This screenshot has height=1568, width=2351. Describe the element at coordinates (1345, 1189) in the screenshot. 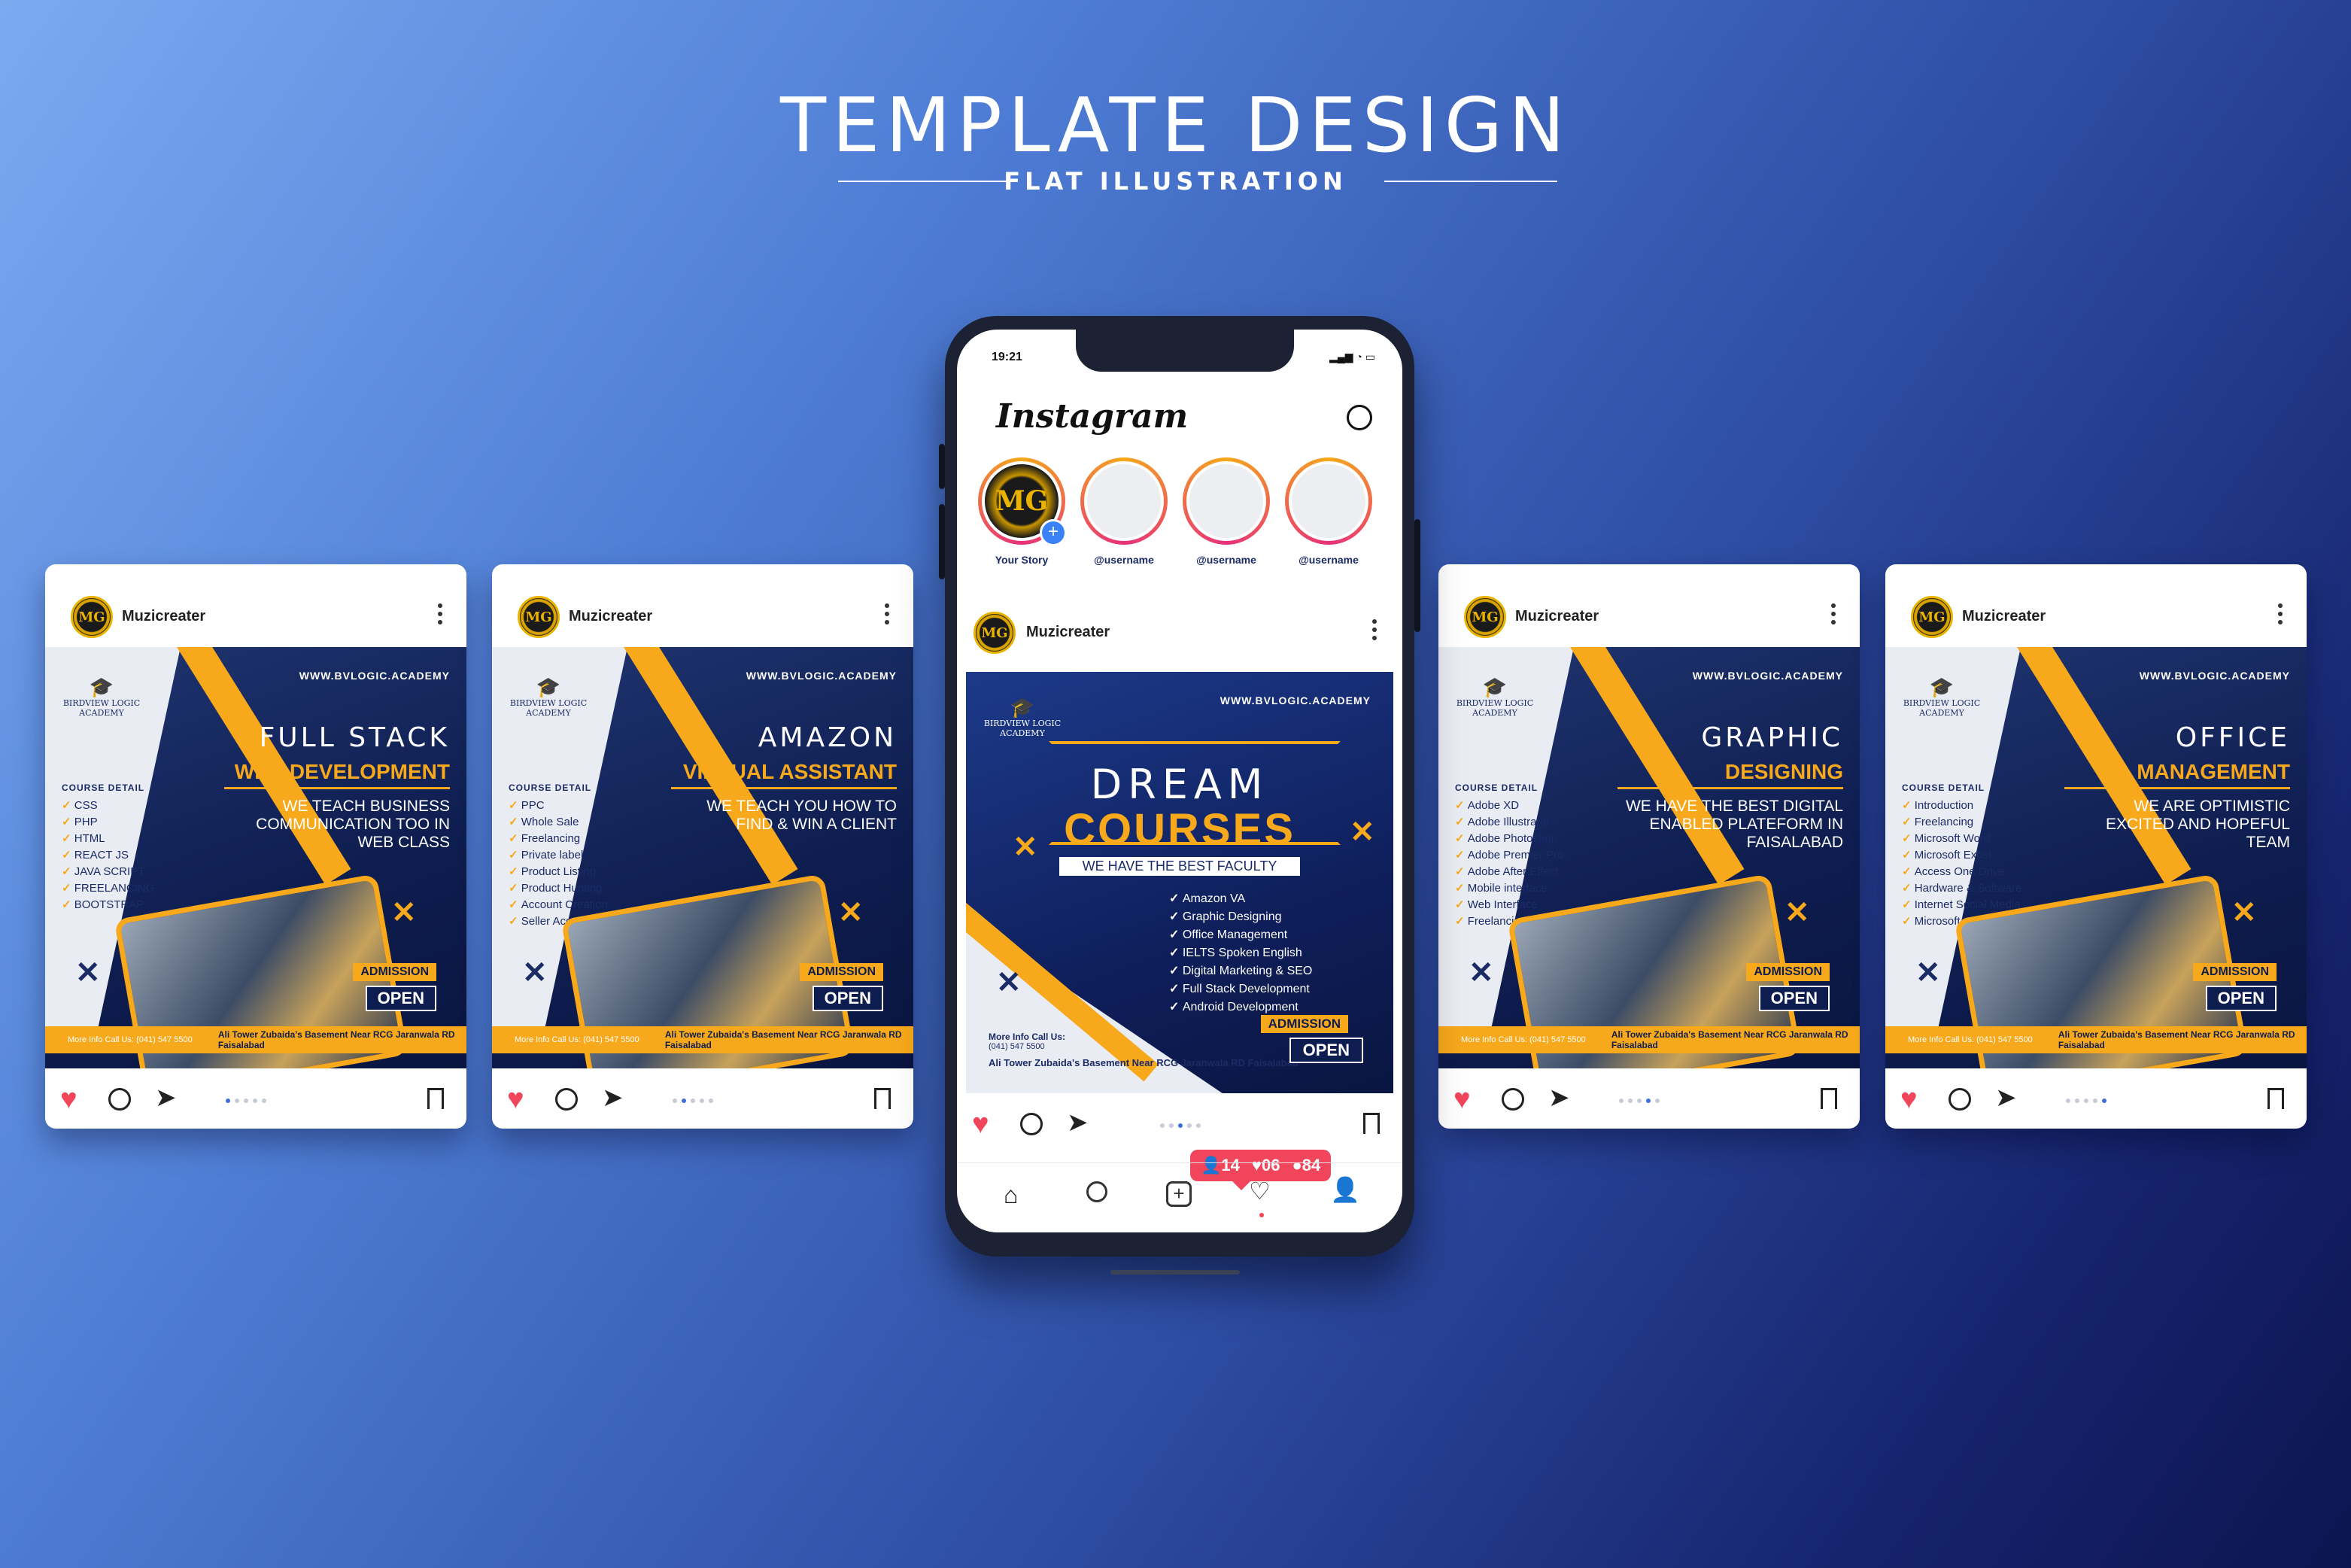

I see `user-icon: 👤` at that location.